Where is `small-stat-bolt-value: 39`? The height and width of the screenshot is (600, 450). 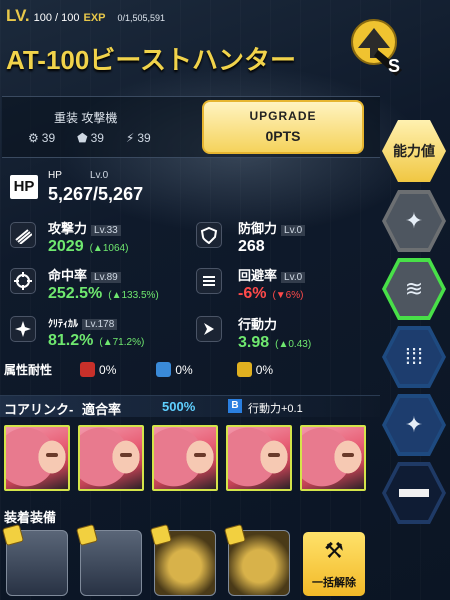
small-stat-bolt-value: 39 is located at coordinates (144, 138).